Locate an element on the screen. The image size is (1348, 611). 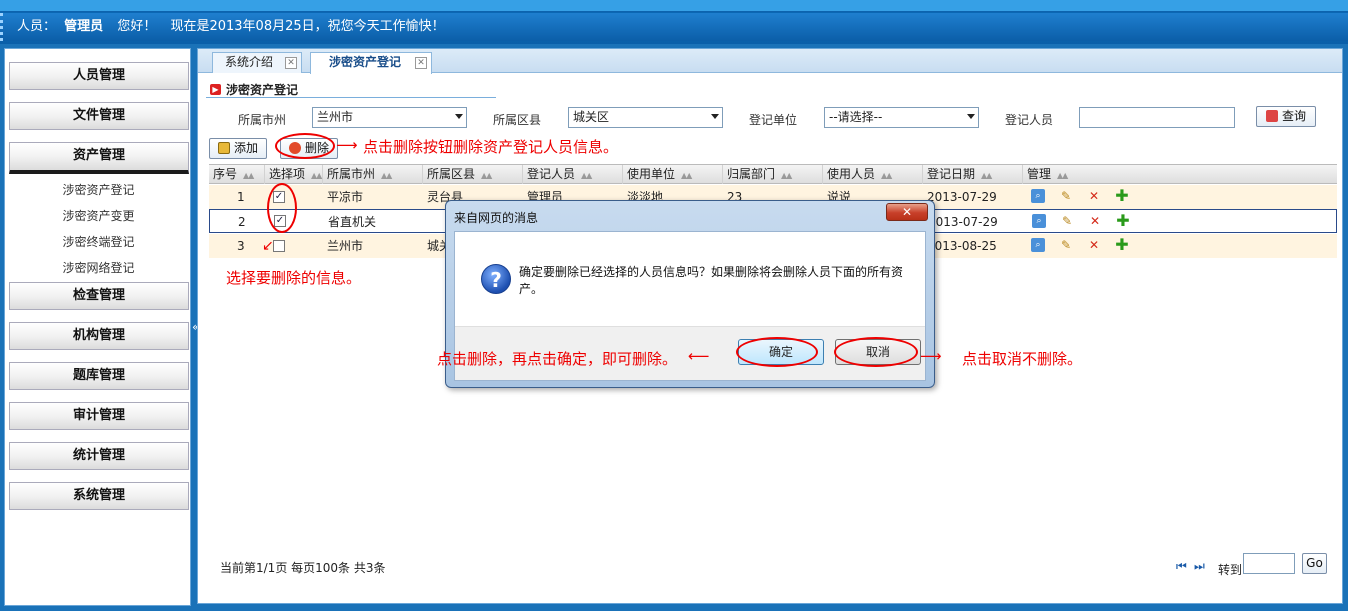
county-label: 所属区县 is located at coordinates (517, 120).